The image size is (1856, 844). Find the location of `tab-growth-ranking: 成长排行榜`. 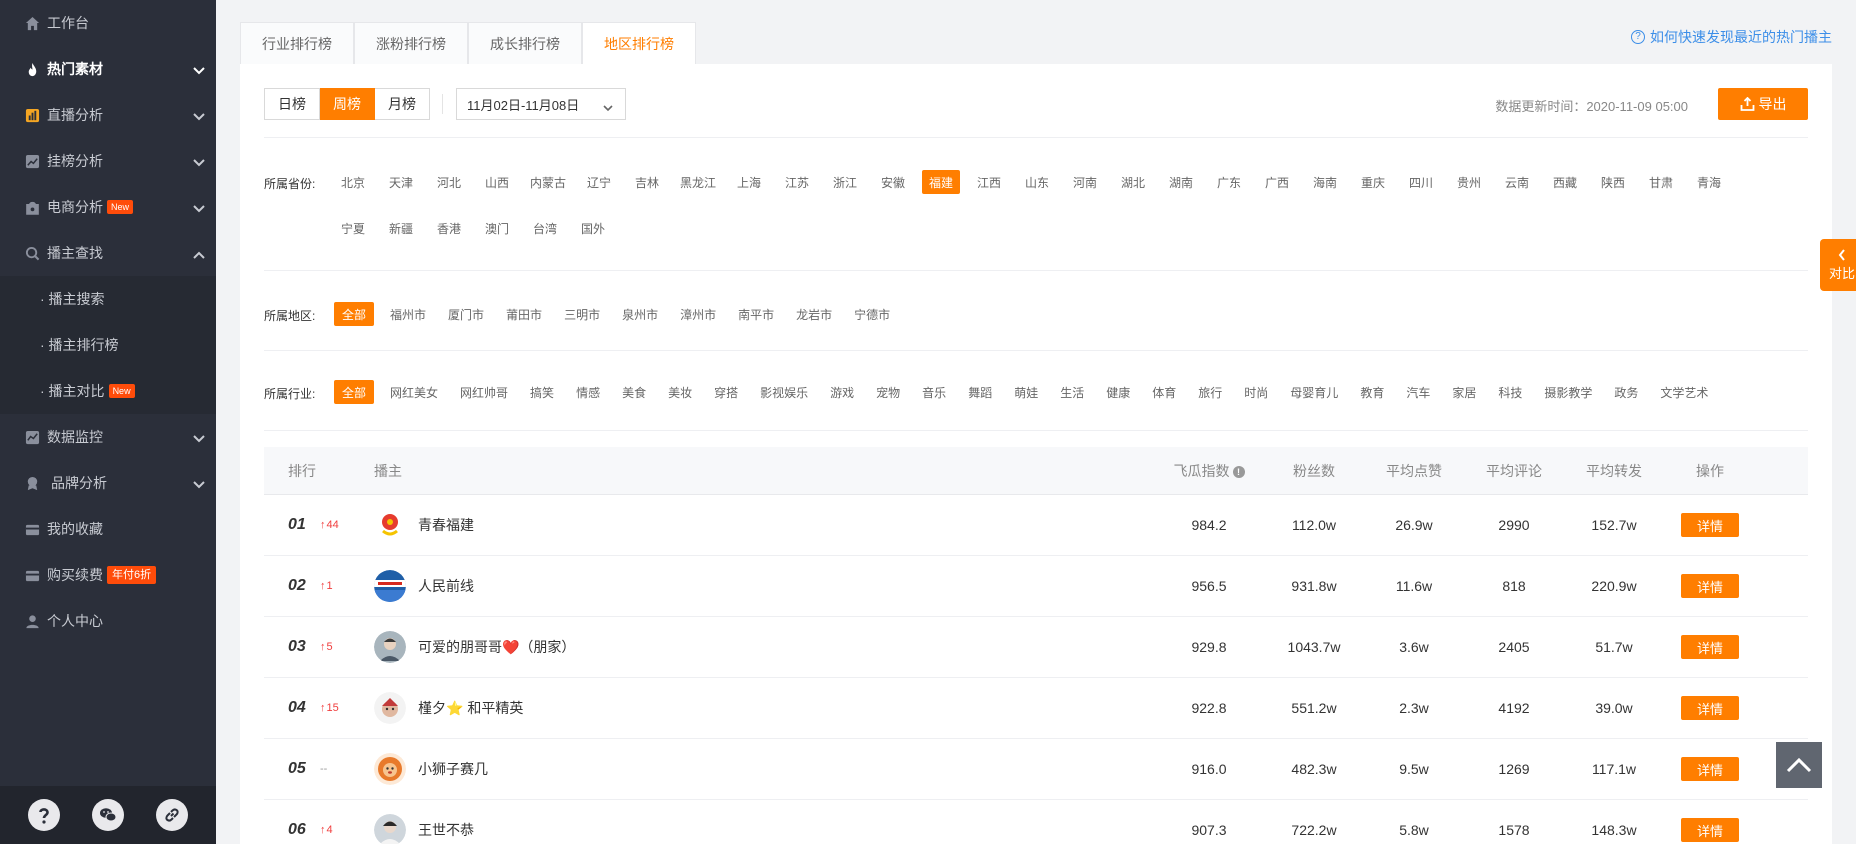

tab-growth-ranking: 成长排行榜 is located at coordinates (525, 43).